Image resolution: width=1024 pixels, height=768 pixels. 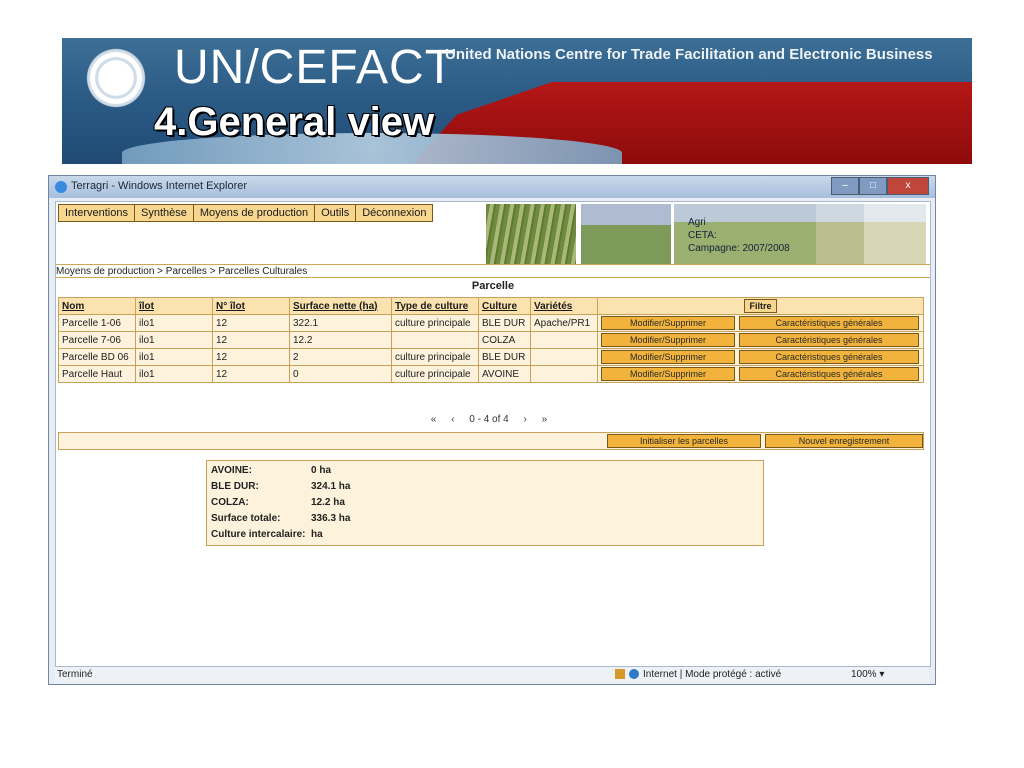 I want to click on status-text: Terminé, so click(x=75, y=674).